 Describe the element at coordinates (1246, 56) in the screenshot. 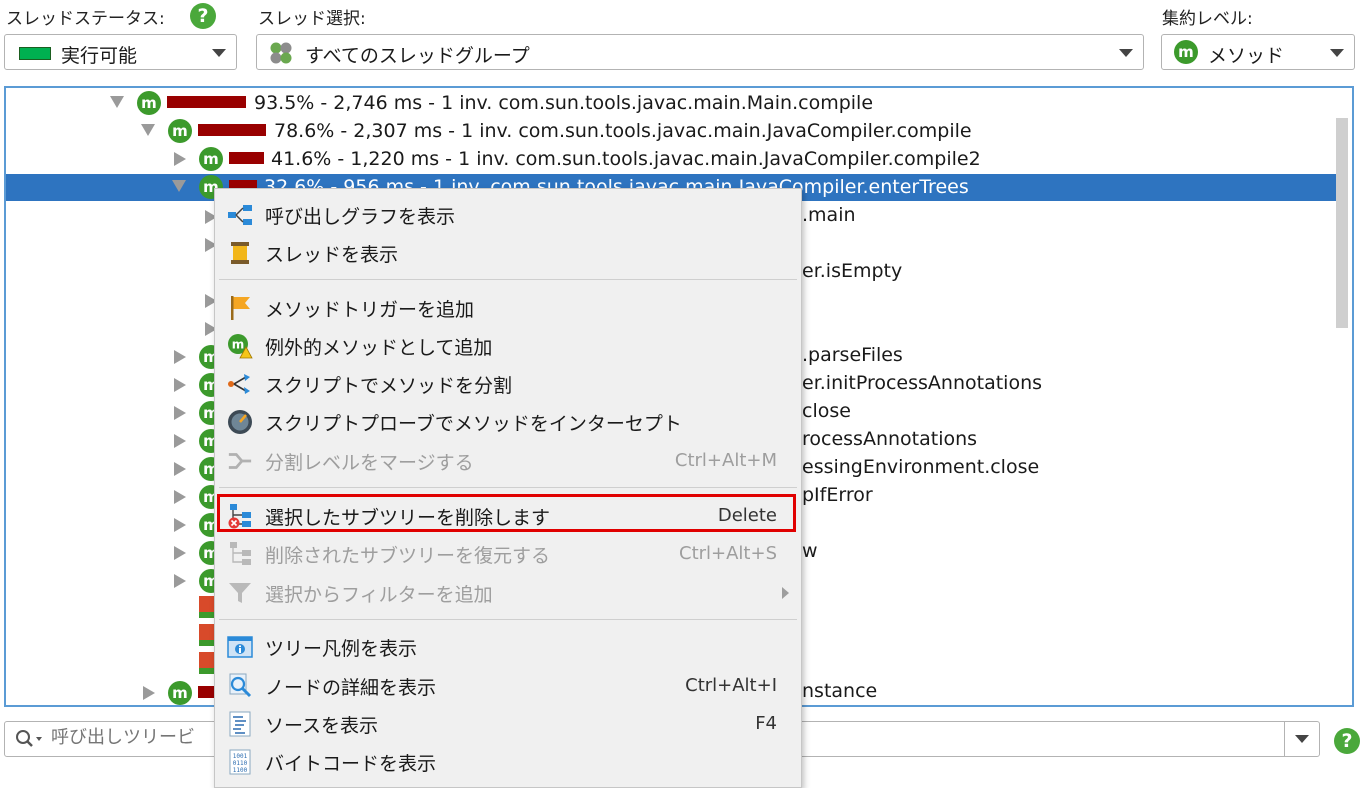

I see `aggregation-value: メソッド` at that location.